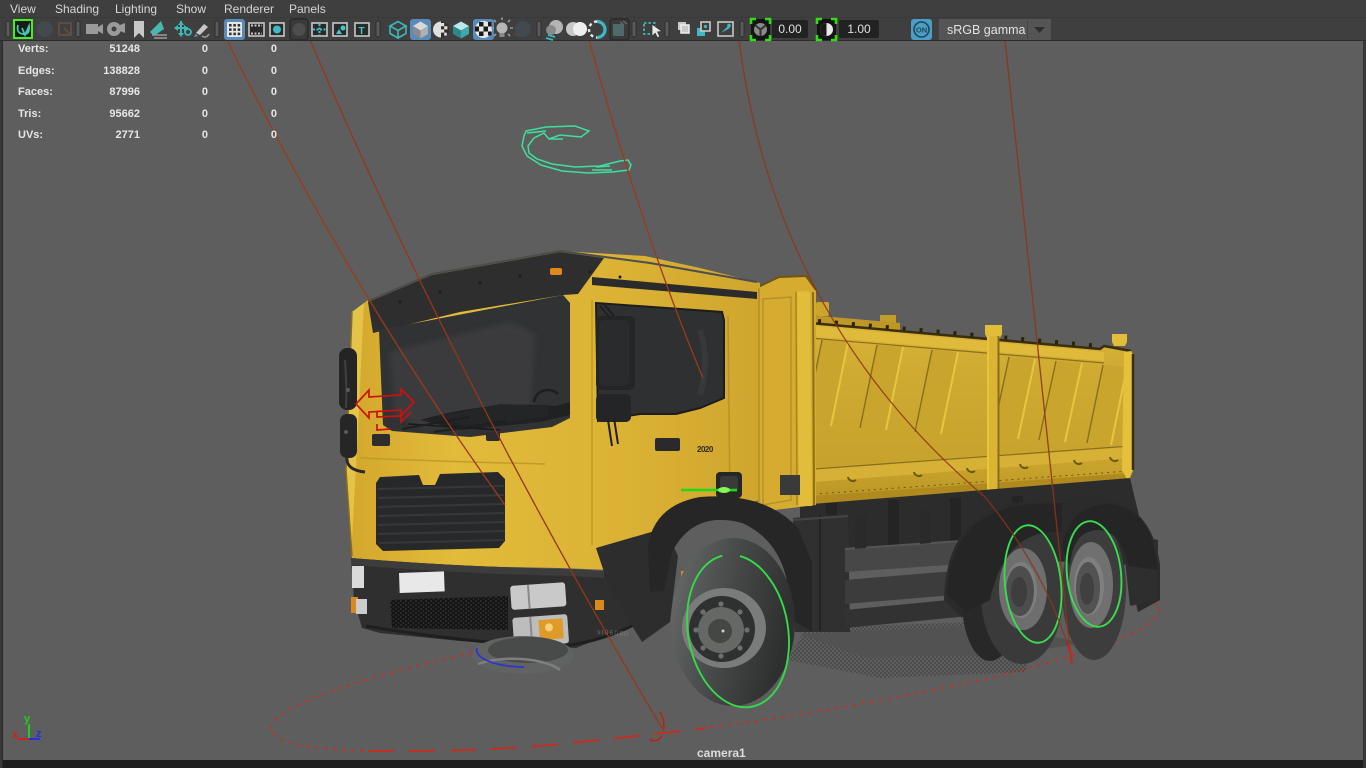  Describe the element at coordinates (307, 9) in the screenshot. I see `svg-text: Panels` at that location.